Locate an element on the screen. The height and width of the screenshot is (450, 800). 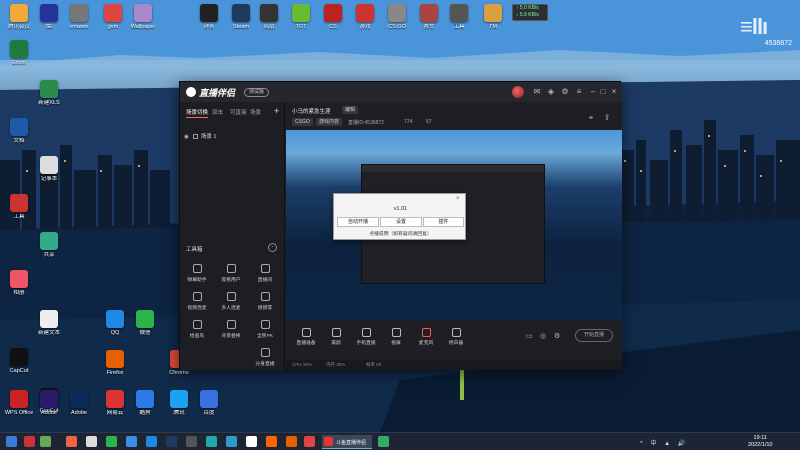
broadcast-tool-button: 直播准备 is located at coordinates (306, 337).